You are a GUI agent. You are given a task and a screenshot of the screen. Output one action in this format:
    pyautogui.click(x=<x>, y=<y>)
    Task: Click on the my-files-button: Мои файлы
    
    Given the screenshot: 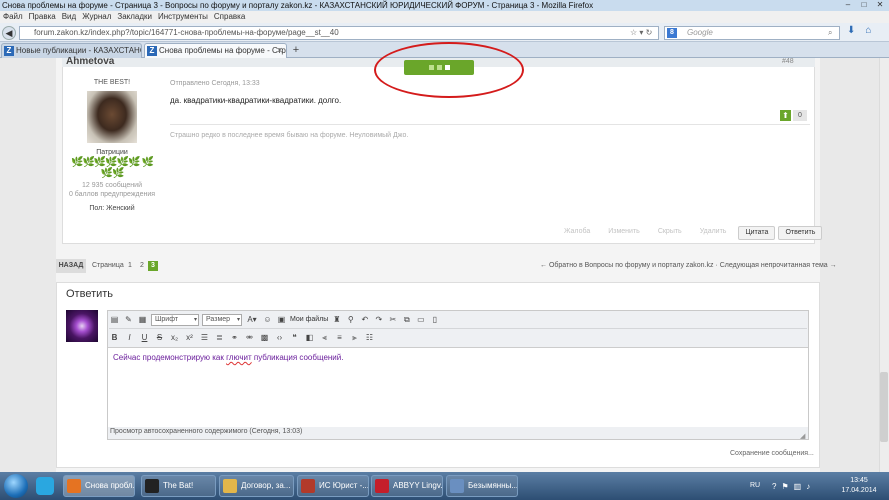 What is the action you would take?
    pyautogui.click(x=309, y=319)
    